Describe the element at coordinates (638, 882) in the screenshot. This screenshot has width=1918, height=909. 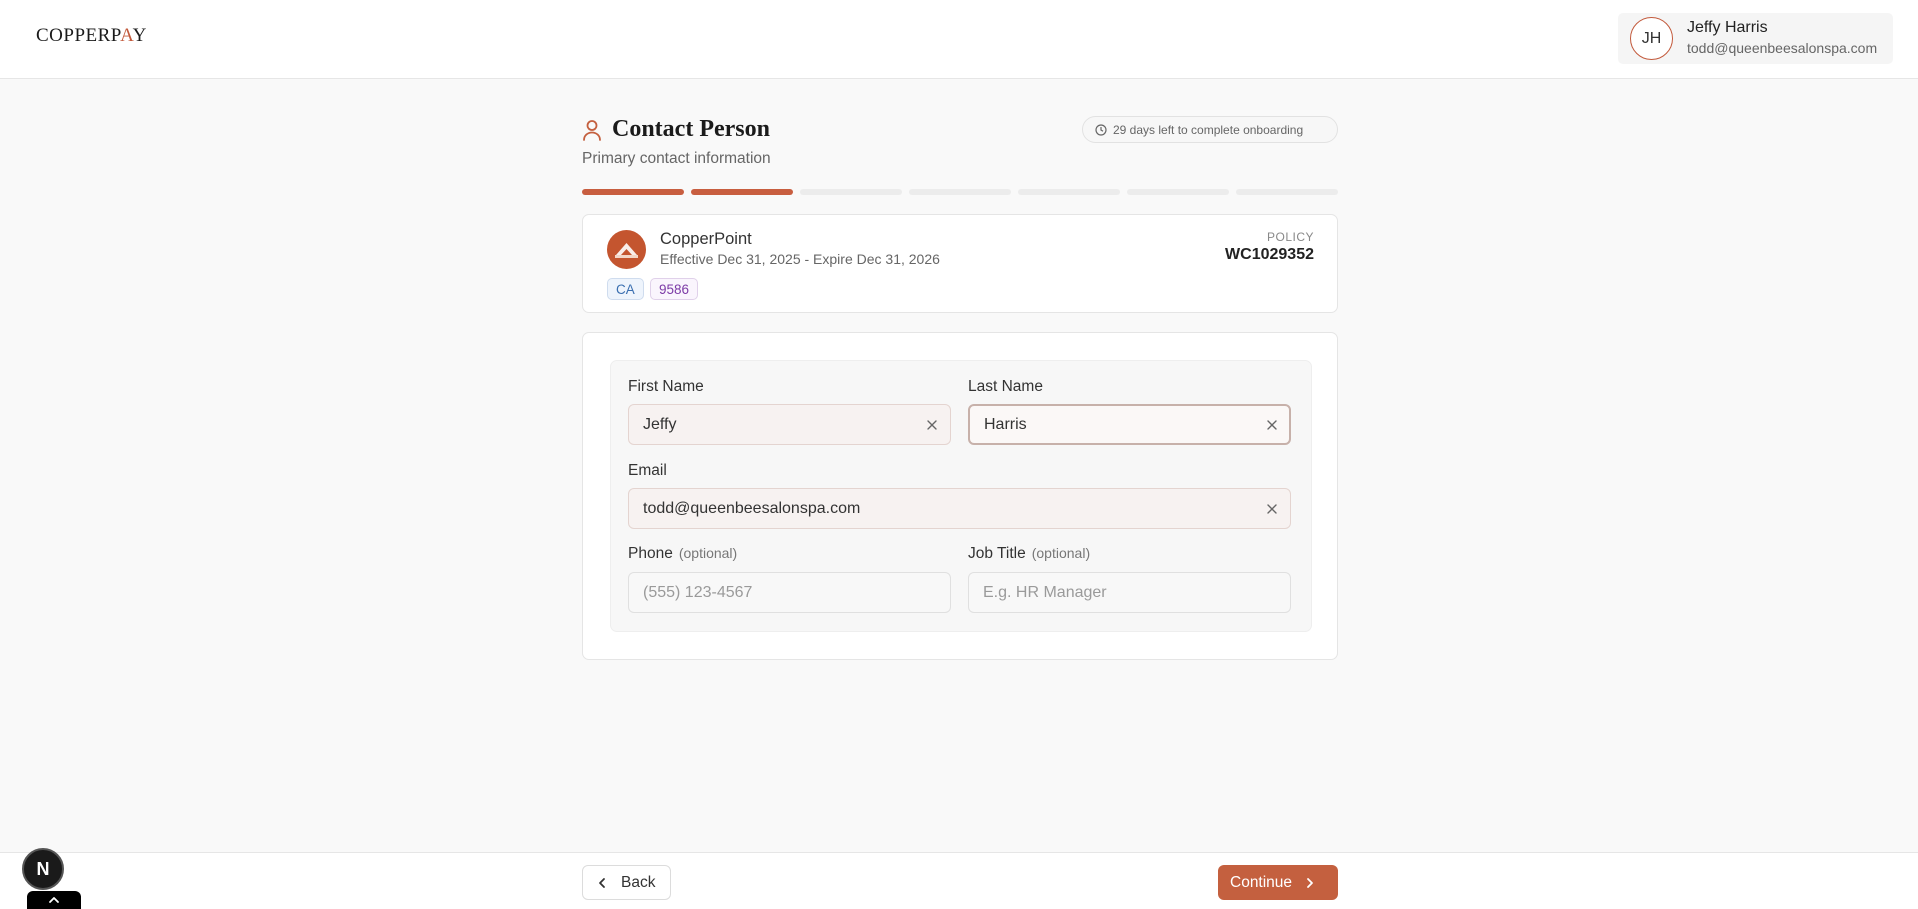
I see `back-label: Back` at that location.